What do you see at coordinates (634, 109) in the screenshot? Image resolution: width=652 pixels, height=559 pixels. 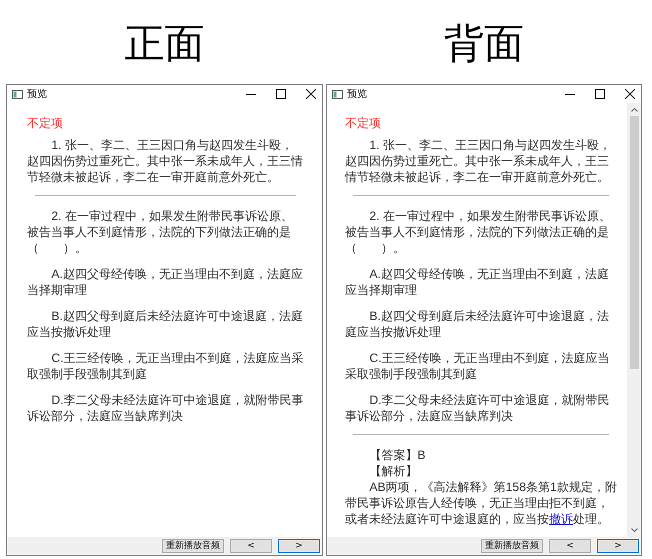 I see `scroll-up-icon` at bounding box center [634, 109].